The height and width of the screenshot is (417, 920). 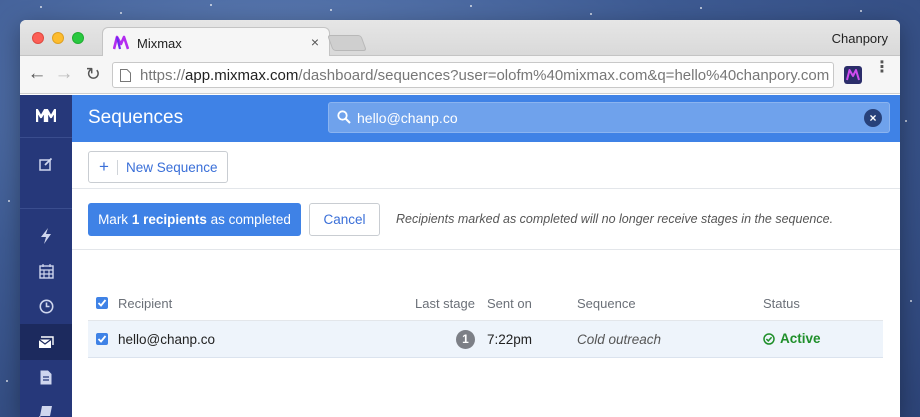 I want to click on mark-completed-button: Mark 1 recipients as completed, so click(x=194, y=219).